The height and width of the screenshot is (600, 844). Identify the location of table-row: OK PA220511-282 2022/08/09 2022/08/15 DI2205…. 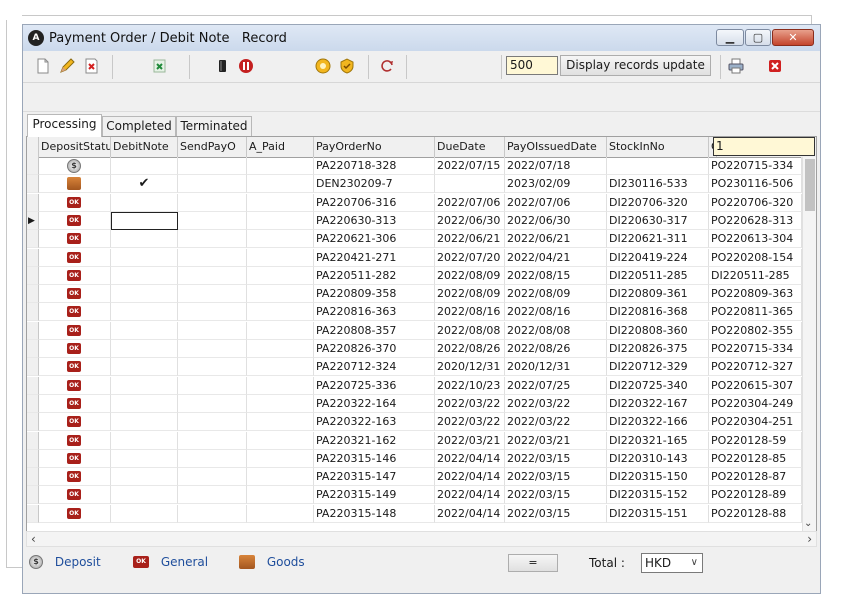
(414, 275).